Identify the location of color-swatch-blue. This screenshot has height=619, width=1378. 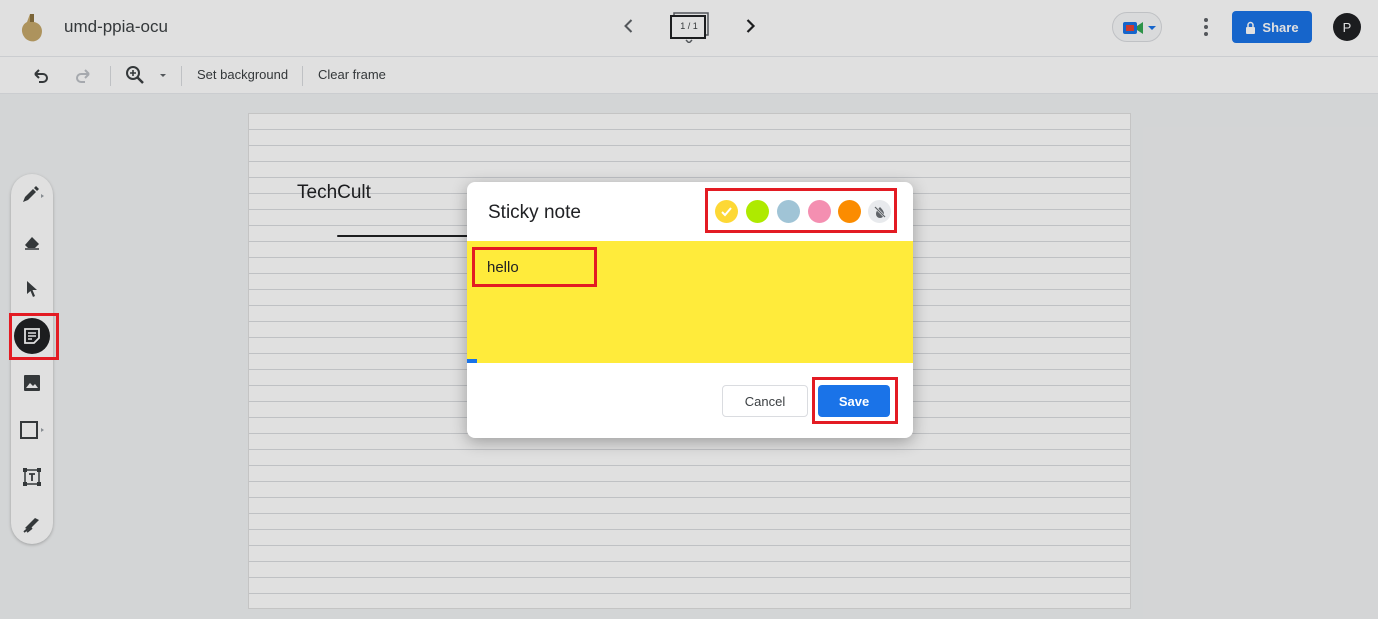
(788, 211).